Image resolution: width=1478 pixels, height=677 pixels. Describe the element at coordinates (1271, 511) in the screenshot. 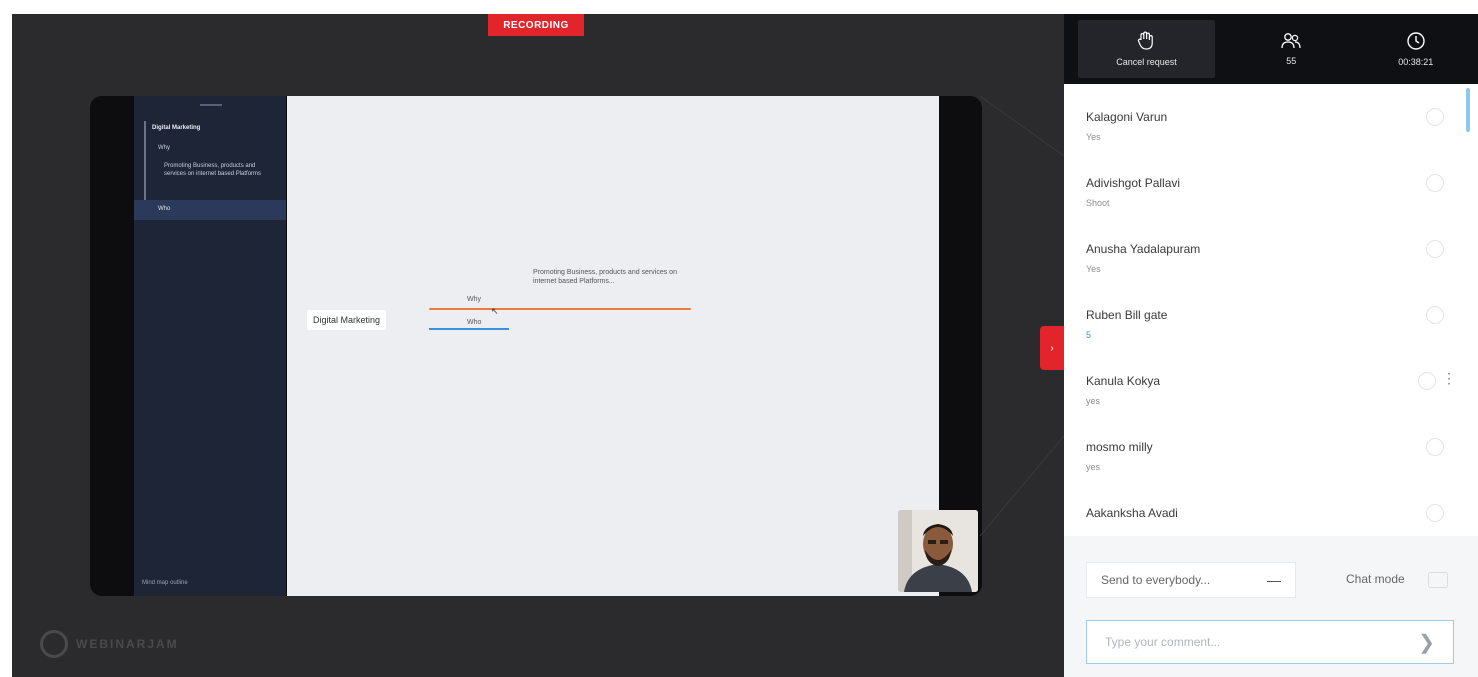

I see `participant-row: Aakanksha Avadi` at that location.